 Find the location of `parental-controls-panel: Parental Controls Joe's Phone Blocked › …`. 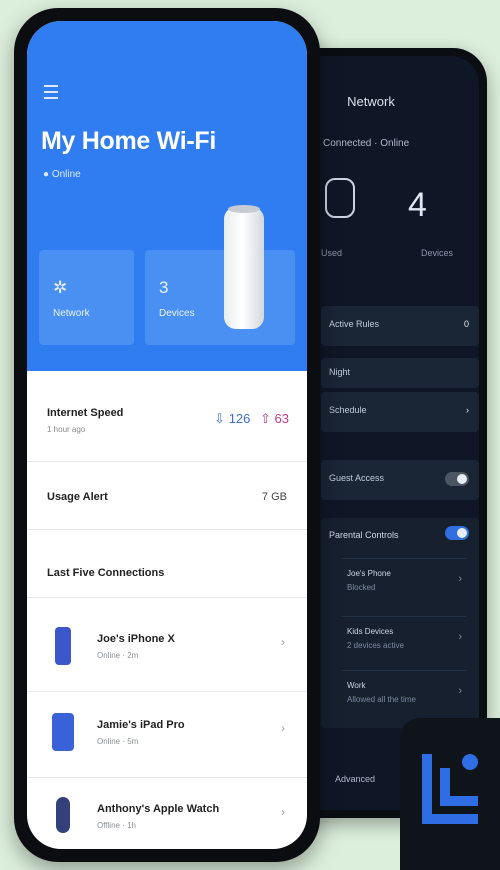

parental-controls-panel: Parental Controls Joe's Phone Blocked › … is located at coordinates (400, 623).